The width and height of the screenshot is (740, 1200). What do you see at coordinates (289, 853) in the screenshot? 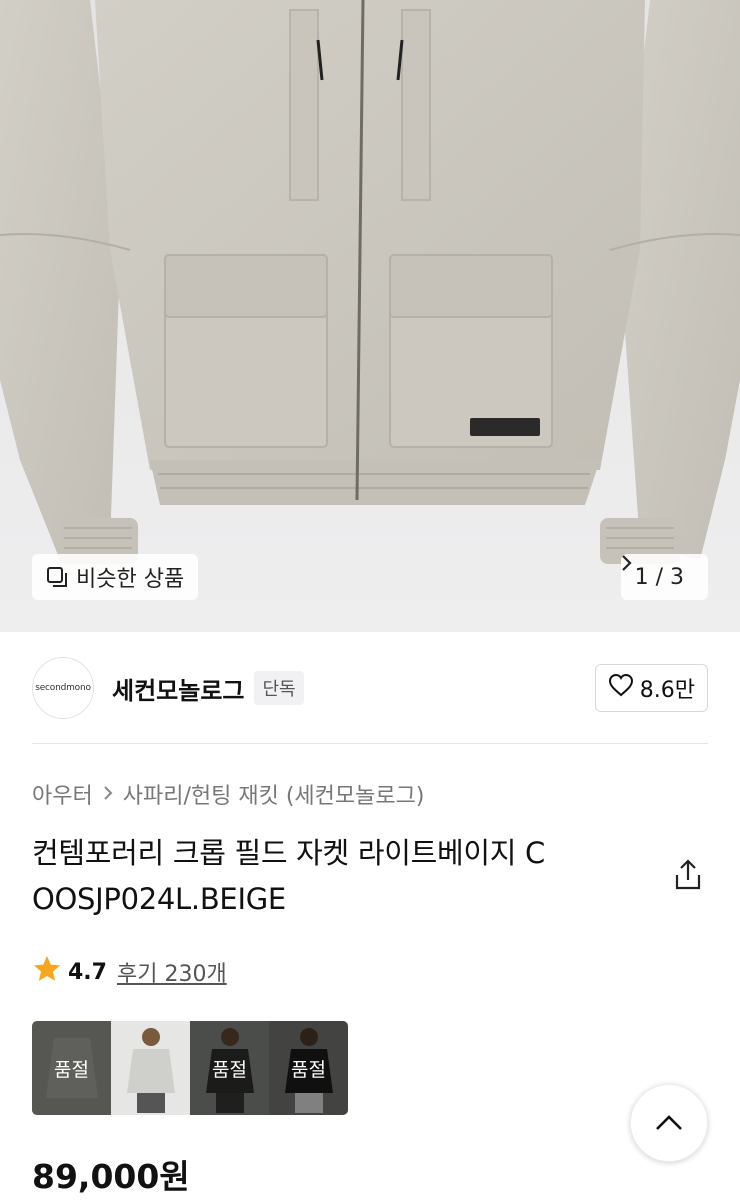
I see `product-title-line1: 컨템포러리 크롭 필드 자켓 라이트베이지 C` at bounding box center [289, 853].